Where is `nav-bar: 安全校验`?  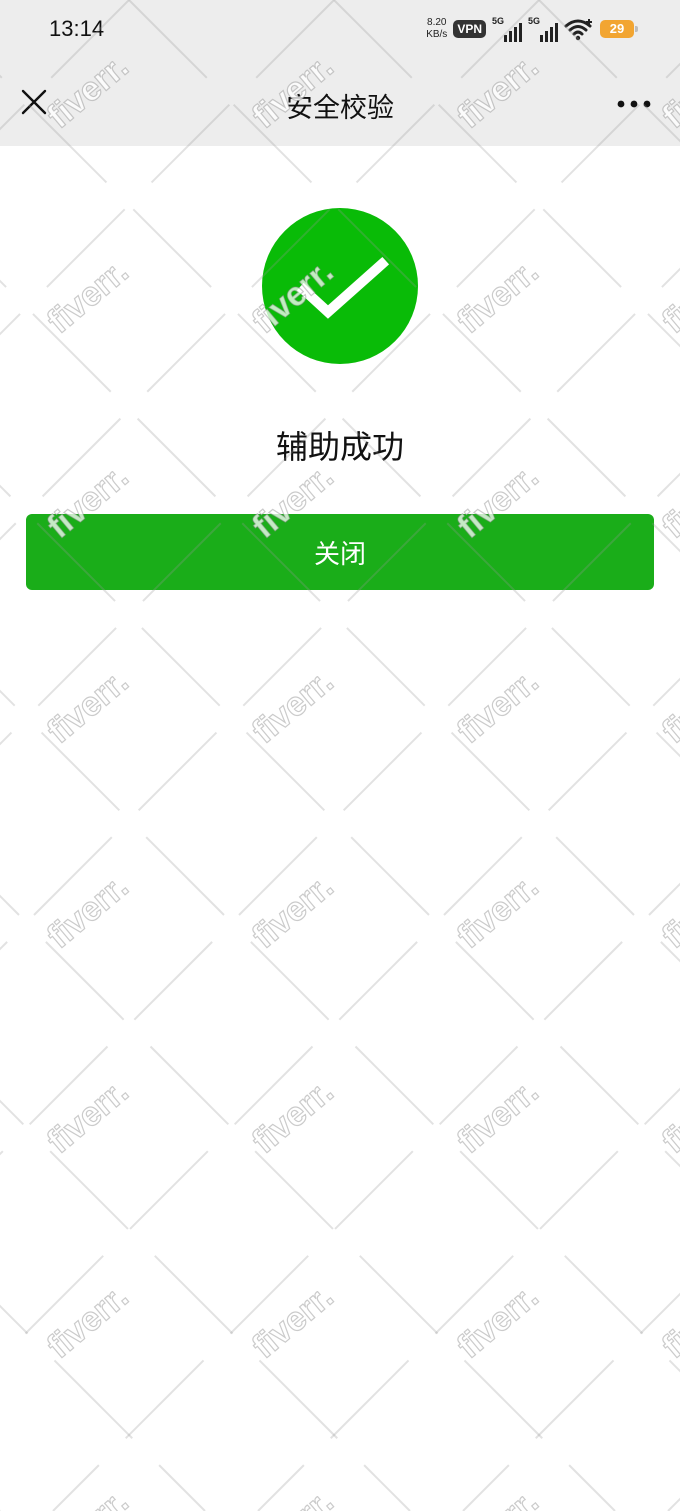 nav-bar: 安全校验 is located at coordinates (340, 103).